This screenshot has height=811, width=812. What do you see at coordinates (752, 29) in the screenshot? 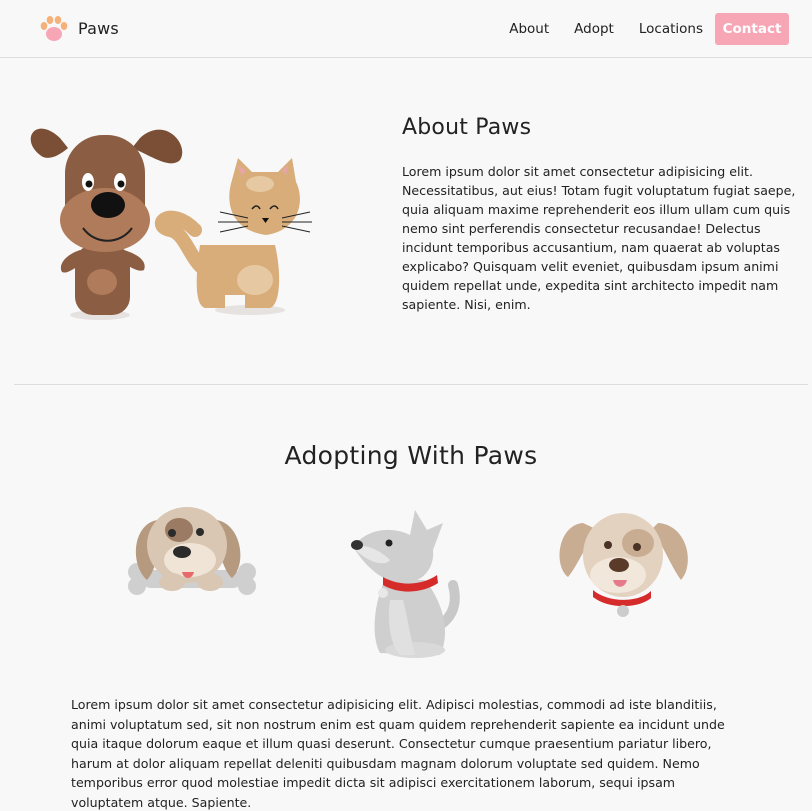
I see `contact-button: Contact` at bounding box center [752, 29].